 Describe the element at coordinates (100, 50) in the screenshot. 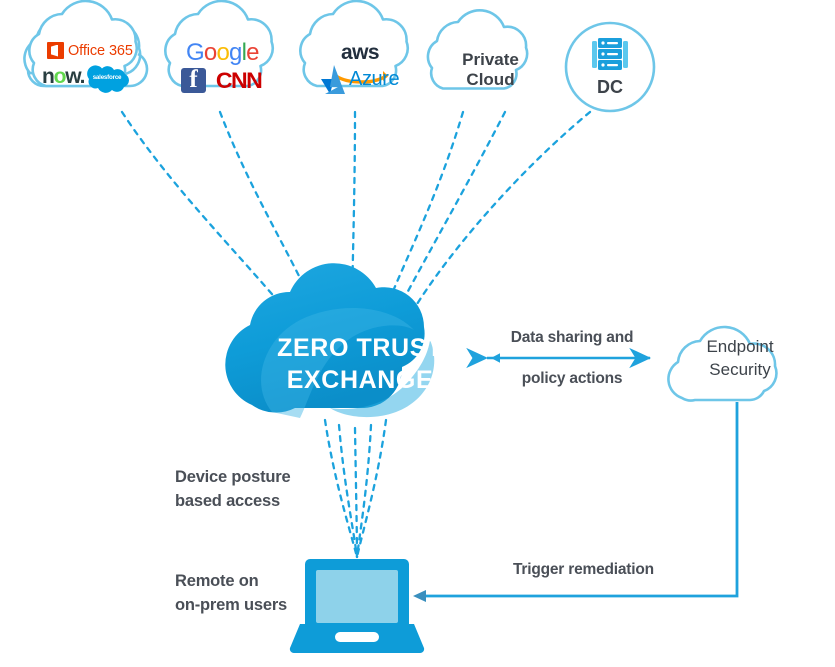

I see `office365-label: Office 365` at that location.